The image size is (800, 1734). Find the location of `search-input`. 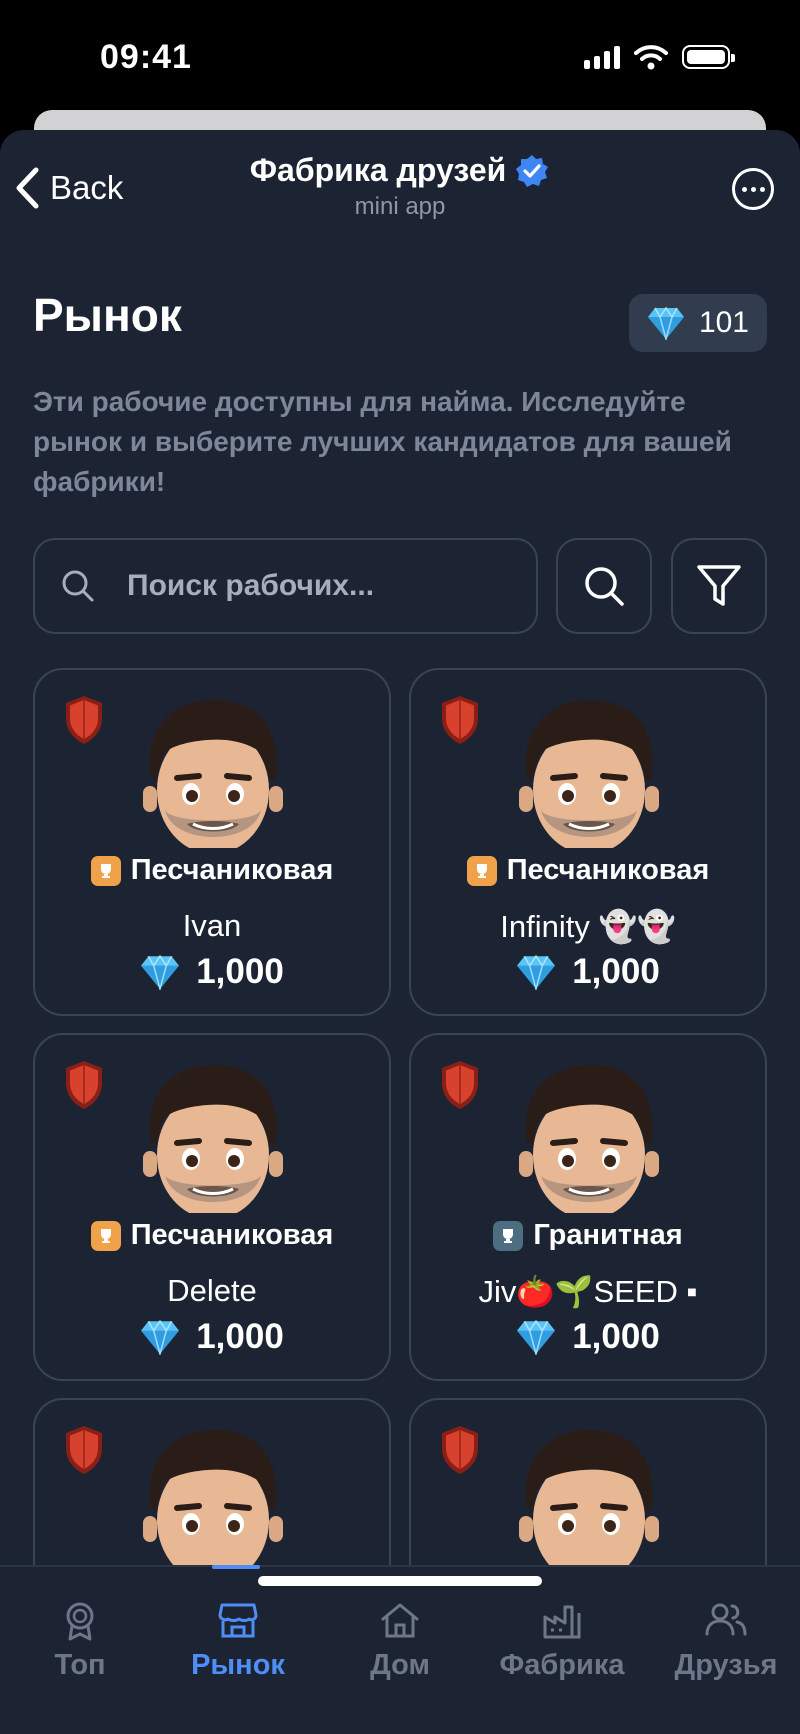

search-input is located at coordinates (297, 586).